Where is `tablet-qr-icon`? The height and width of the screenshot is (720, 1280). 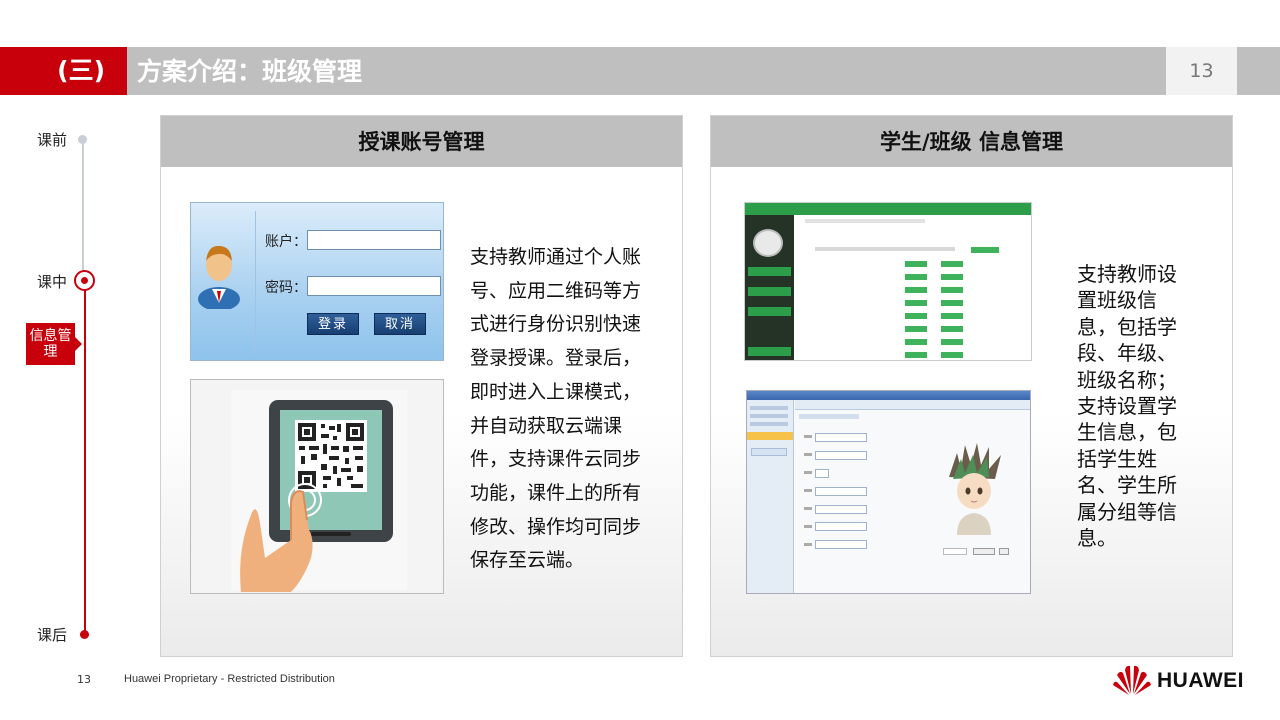
tablet-qr-icon is located at coordinates (319, 491).